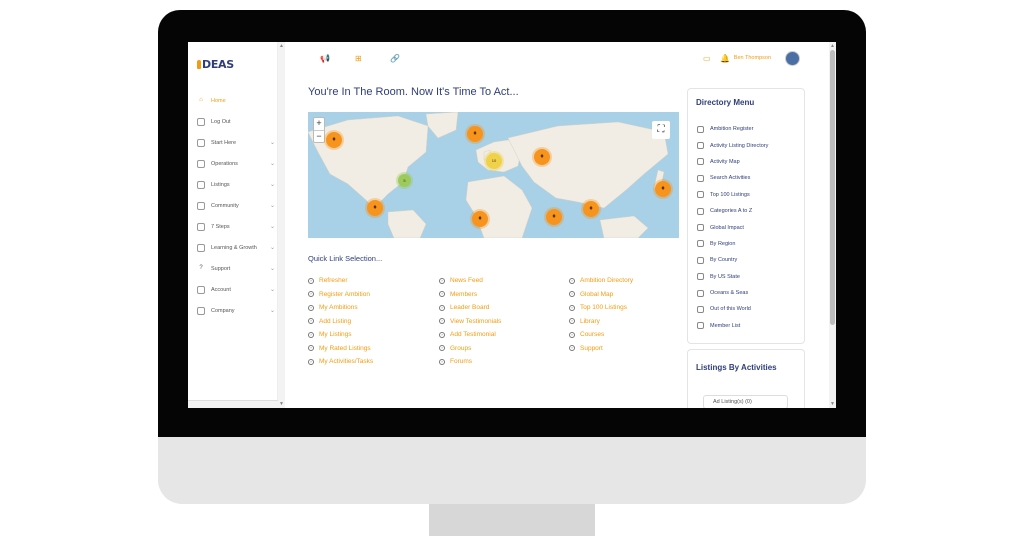  I want to click on page-vertical-scrollbar: ▲ ▼, so click(832, 225).